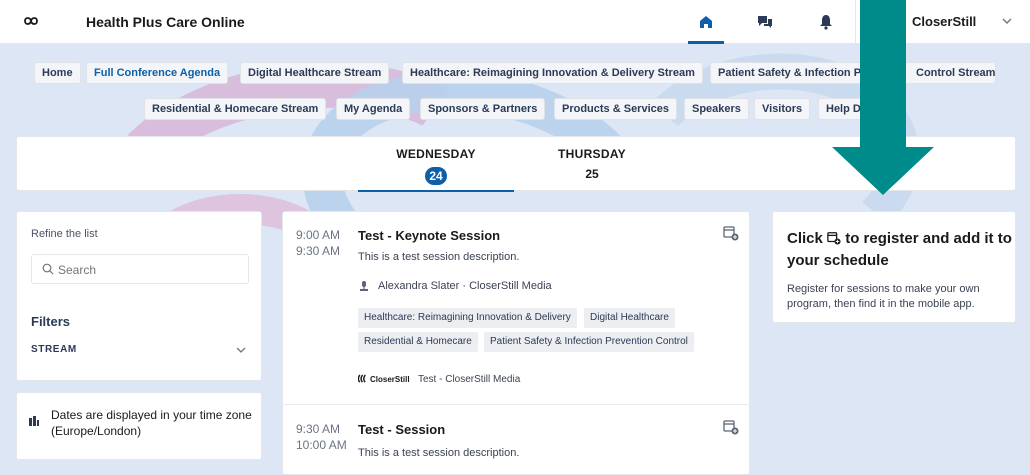  I want to click on bell-icon, so click(826, 22).